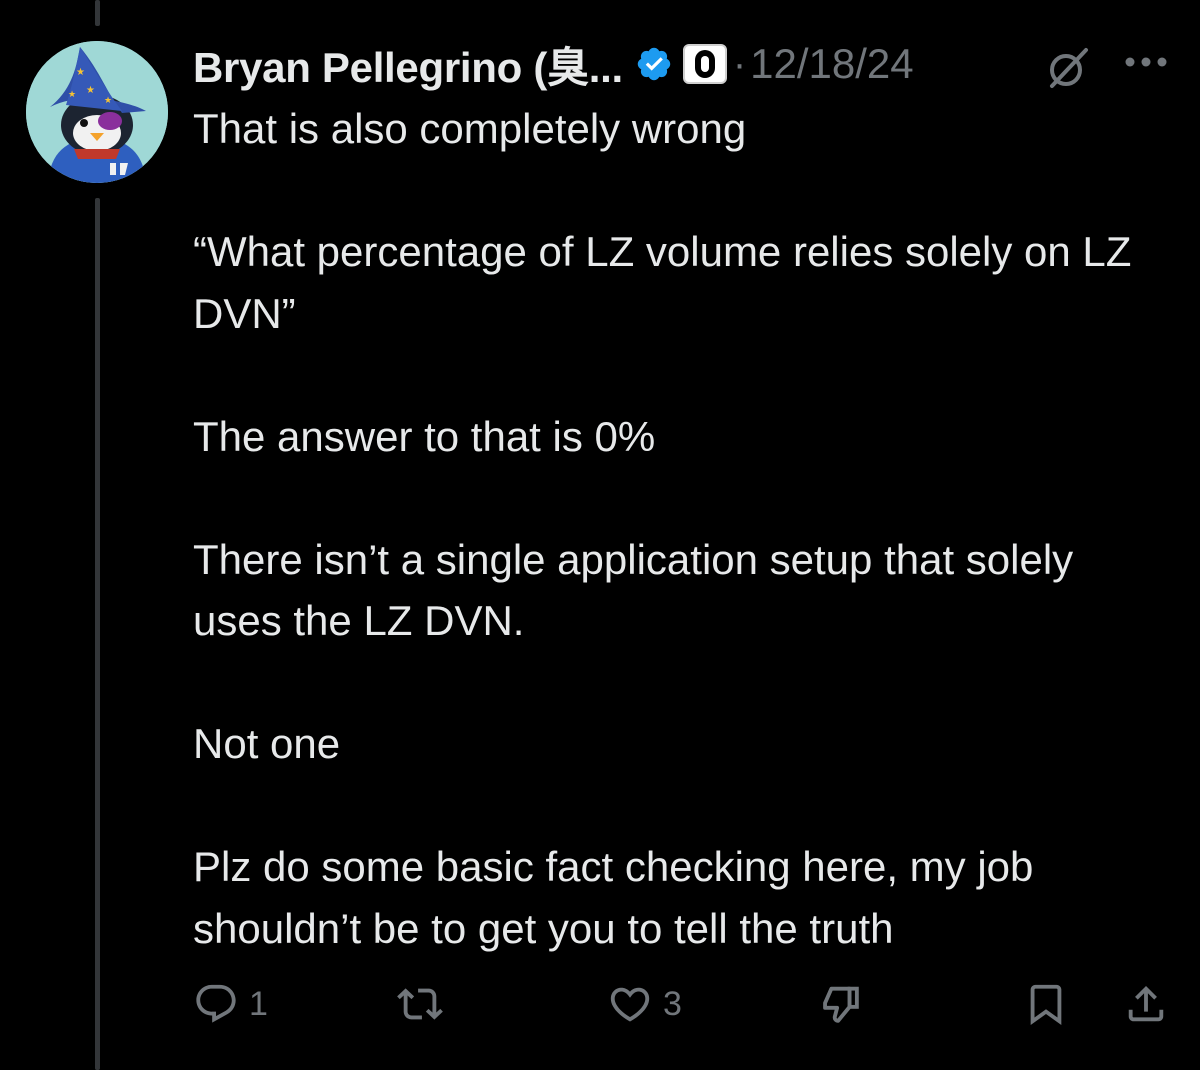  What do you see at coordinates (1068, 68) in the screenshot?
I see `grok-icon` at bounding box center [1068, 68].